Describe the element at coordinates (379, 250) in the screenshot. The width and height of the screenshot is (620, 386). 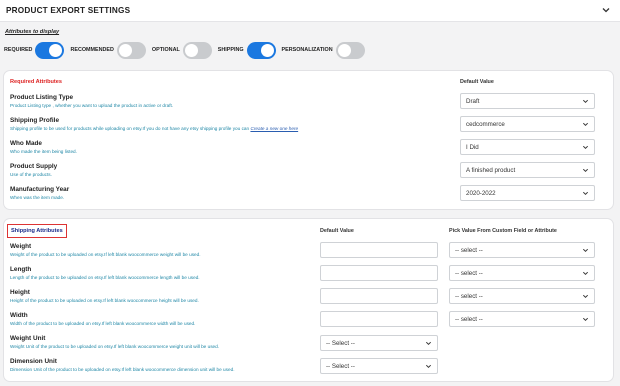
I see `weight-input` at that location.